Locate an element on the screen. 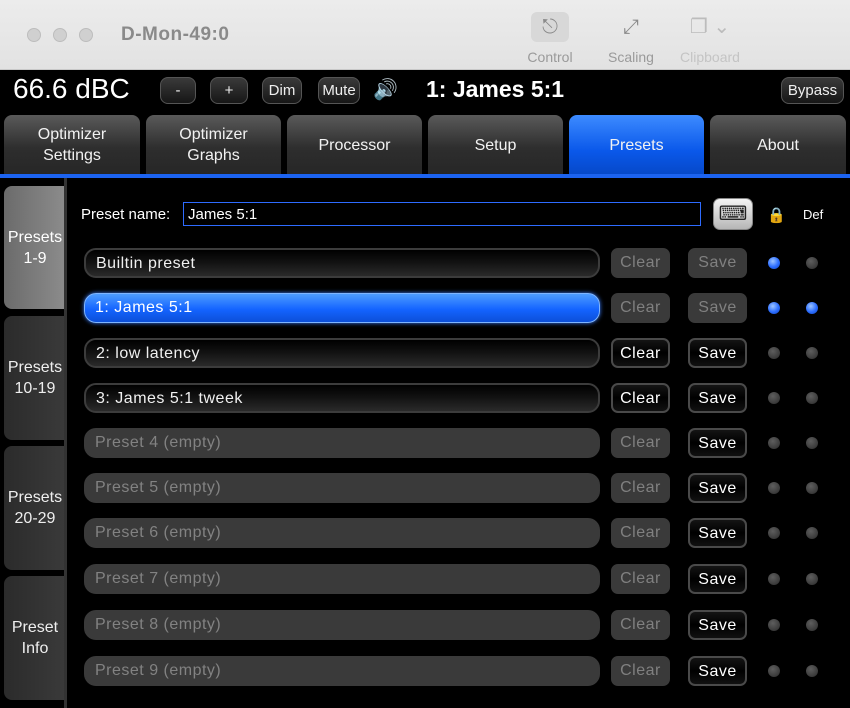 Image resolution: width=850 pixels, height=708 pixels. preset-slot-button: Preset 4 (empty) is located at coordinates (342, 443).